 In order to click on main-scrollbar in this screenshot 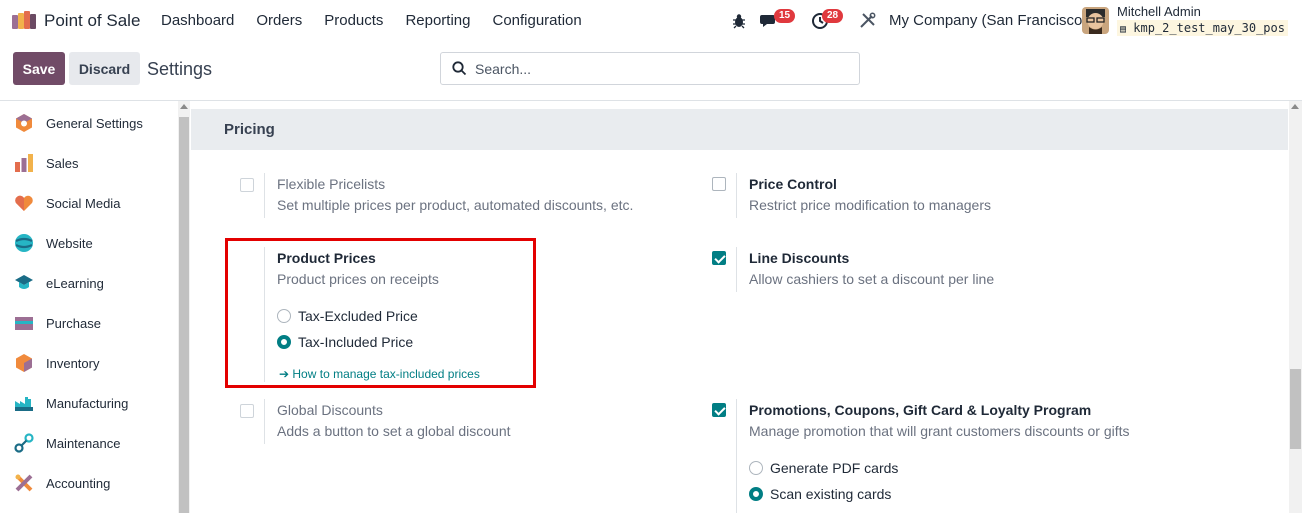, I will do `click(1295, 307)`.